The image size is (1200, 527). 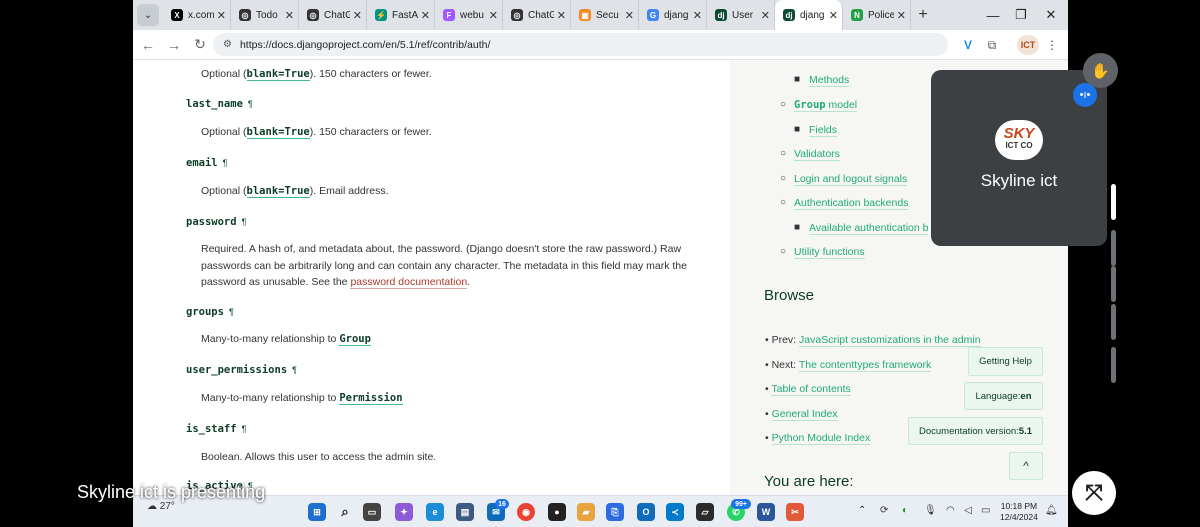 What do you see at coordinates (1026, 466) in the screenshot?
I see `back-to-top-button: ^` at bounding box center [1026, 466].